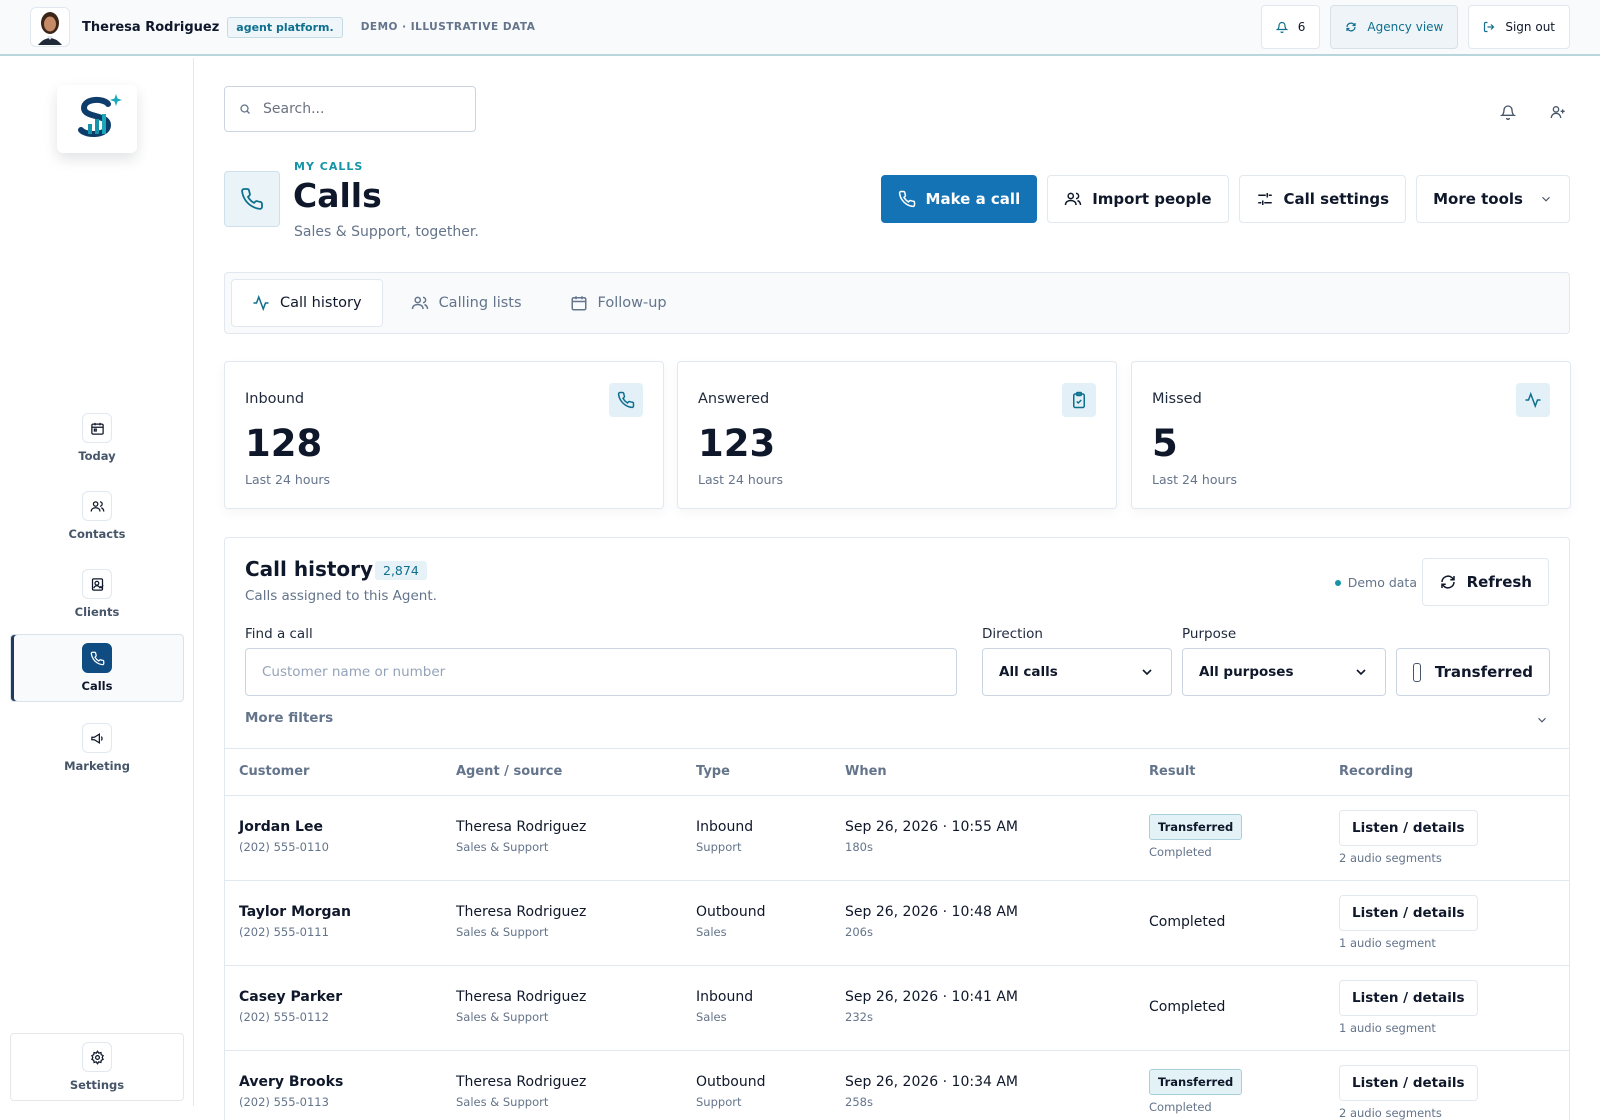 Image resolution: width=1600 pixels, height=1120 pixels. I want to click on sidebar-item-clients: Clients, so click(97, 594).